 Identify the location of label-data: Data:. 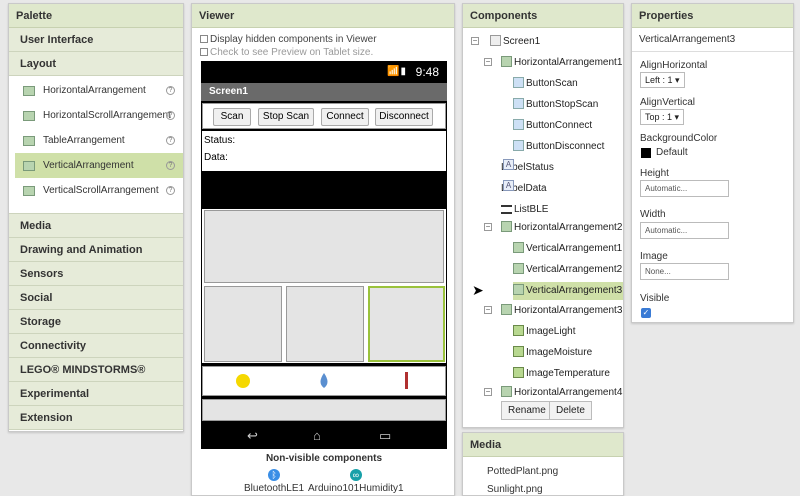
(216, 157).